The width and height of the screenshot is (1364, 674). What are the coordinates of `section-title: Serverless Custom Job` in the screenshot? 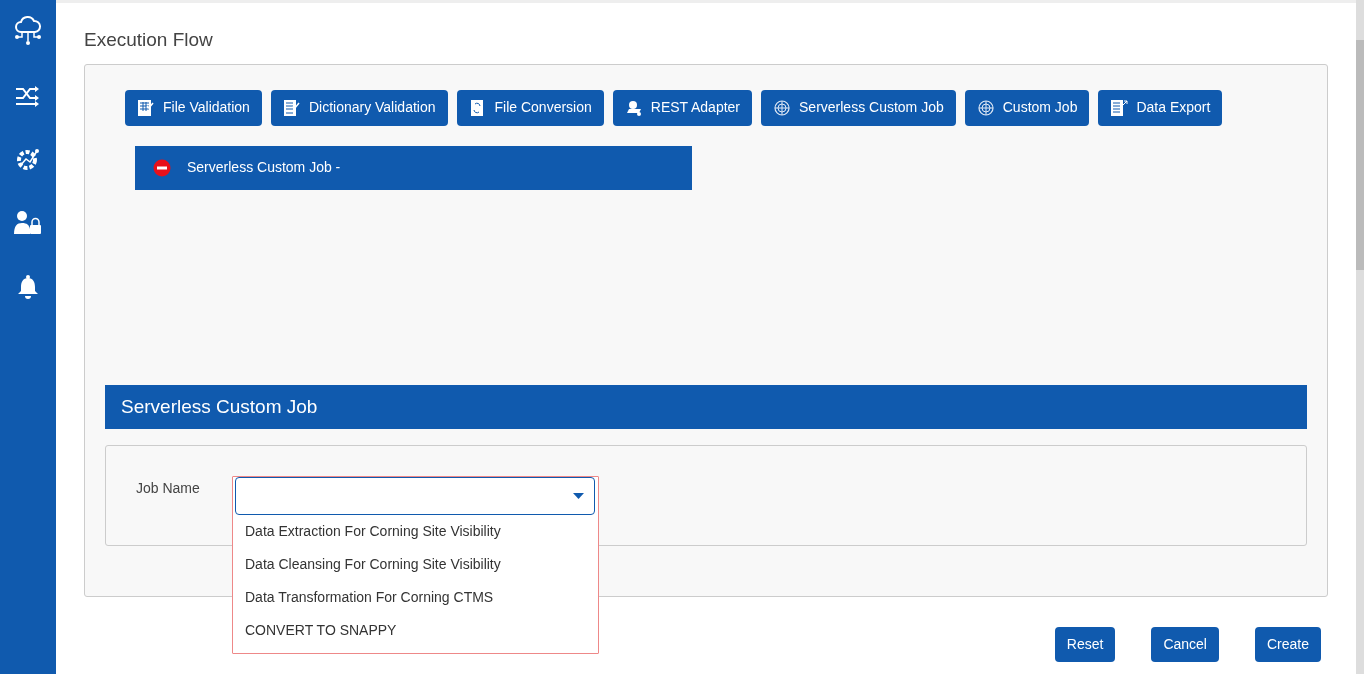 It's located at (219, 406).